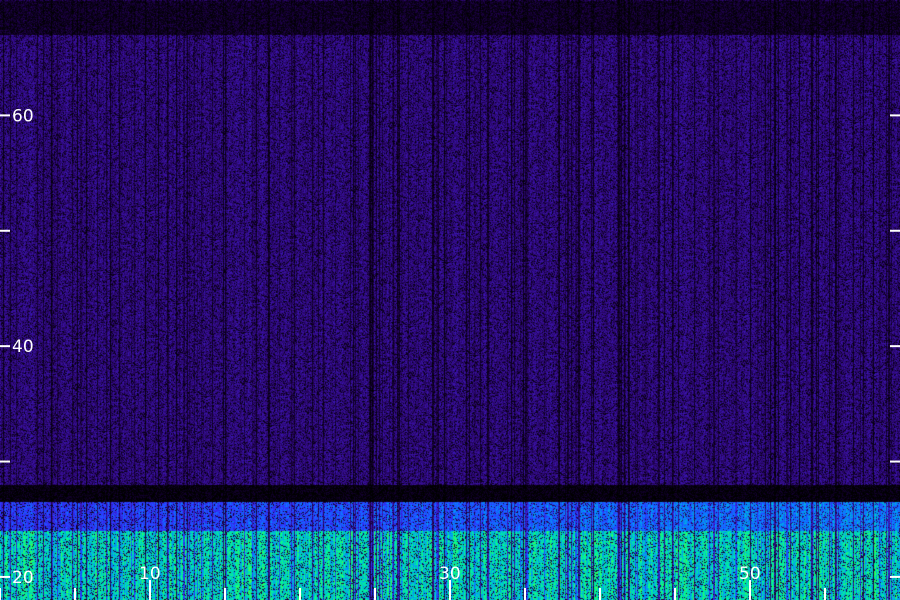 The width and height of the screenshot is (900, 600). I want to click on x-tick-label: 30, so click(450, 574).